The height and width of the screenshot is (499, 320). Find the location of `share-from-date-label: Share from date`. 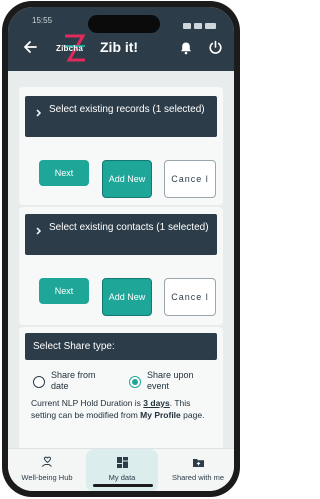

share-from-date-label: Share from date is located at coordinates (76, 381).